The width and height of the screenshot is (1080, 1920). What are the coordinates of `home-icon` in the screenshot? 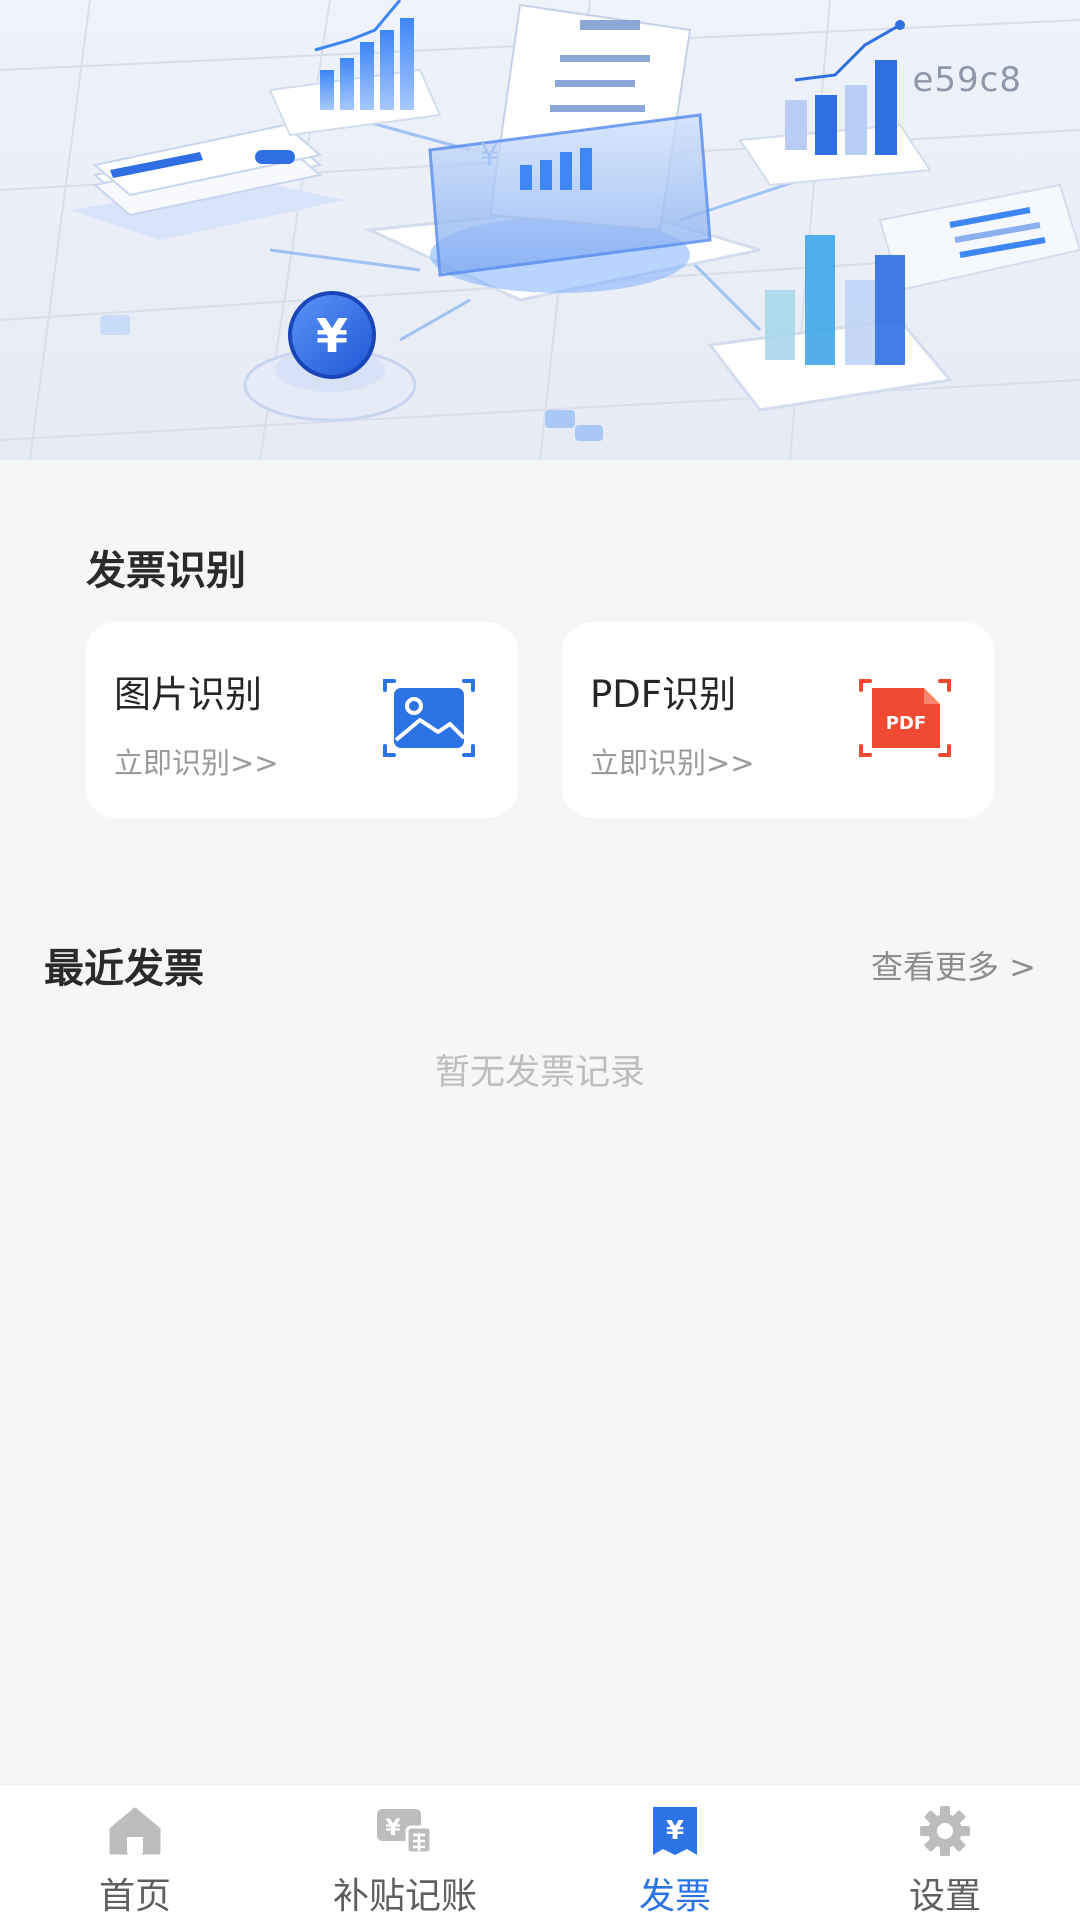 It's located at (135, 1831).